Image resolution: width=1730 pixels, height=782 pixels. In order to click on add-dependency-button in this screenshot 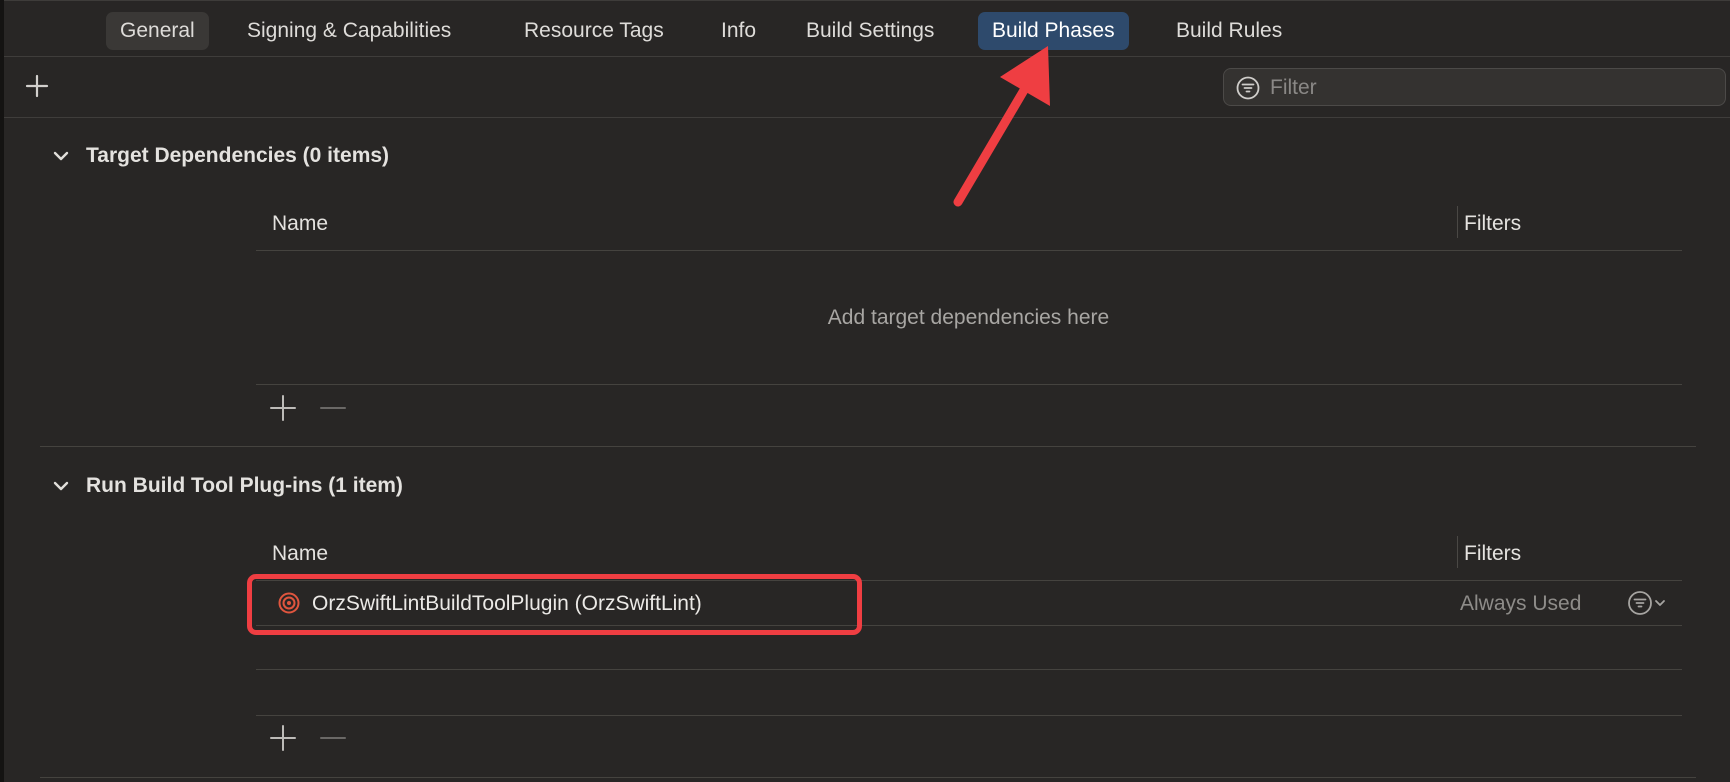, I will do `click(283, 408)`.